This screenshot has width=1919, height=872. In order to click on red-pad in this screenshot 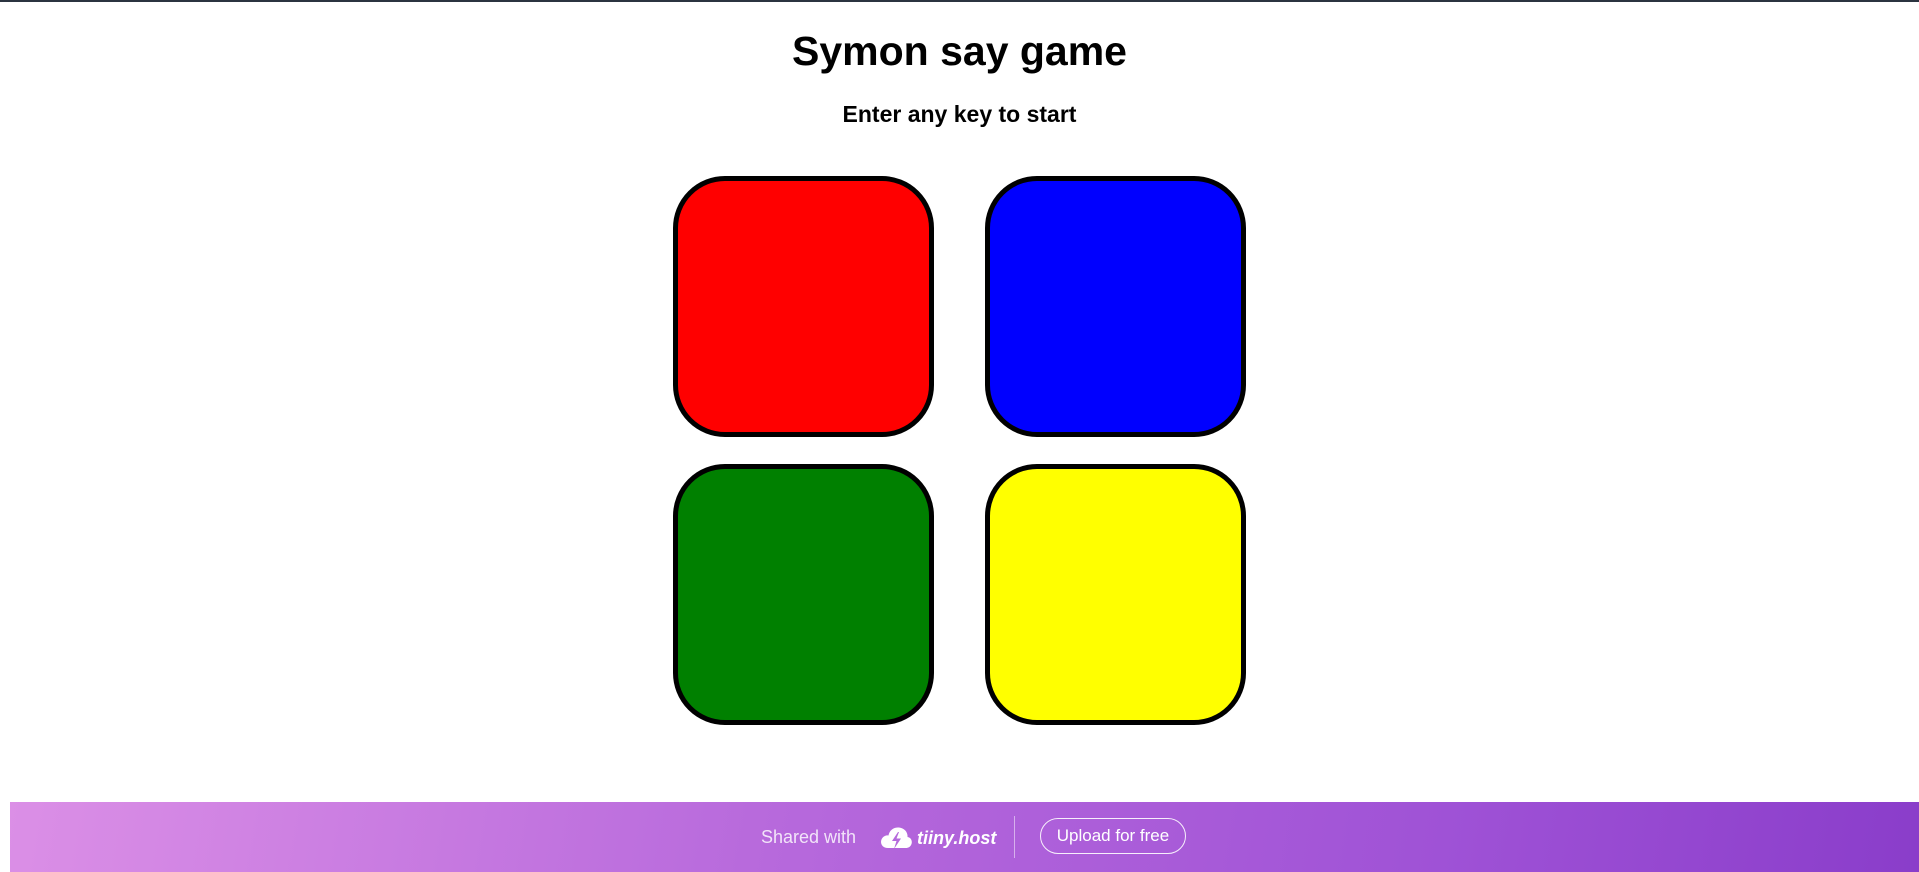, I will do `click(803, 306)`.